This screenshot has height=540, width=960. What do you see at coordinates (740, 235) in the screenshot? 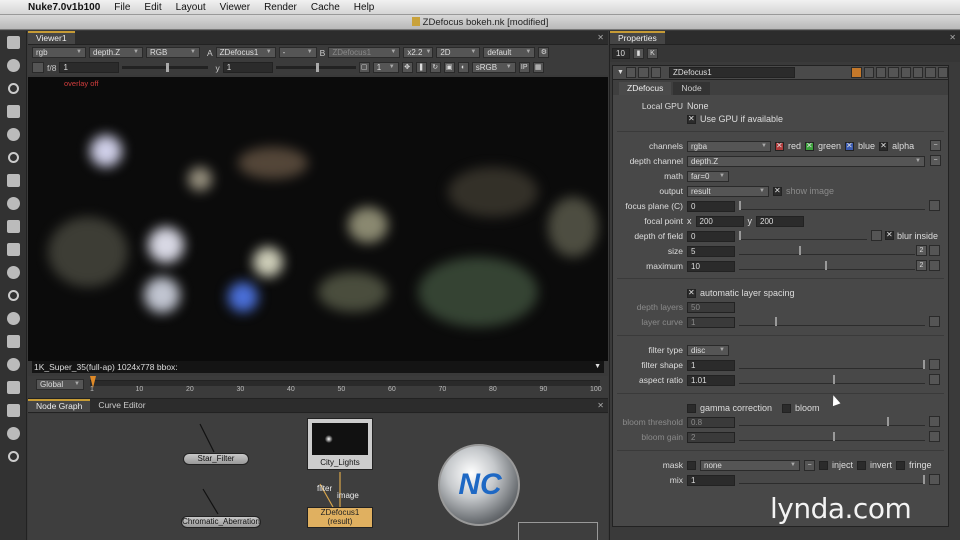
I see `dof-slider-knob` at bounding box center [740, 235].